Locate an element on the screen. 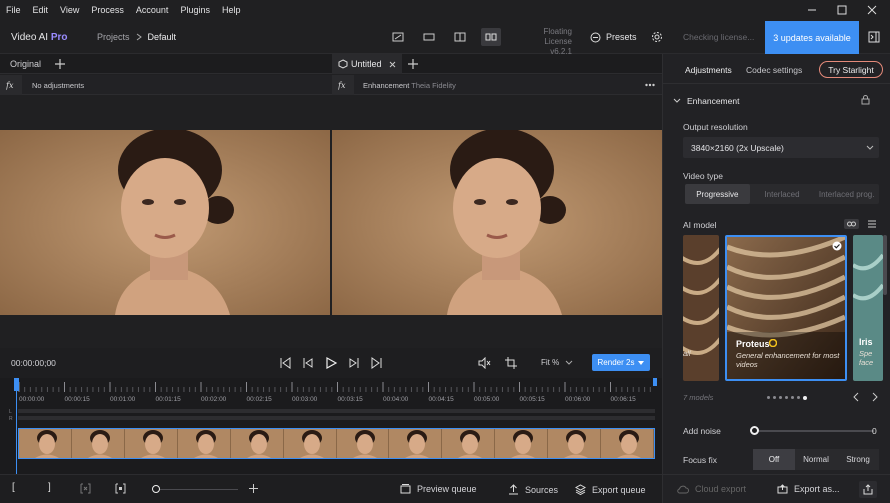 Image resolution: width=890 pixels, height=503 pixels. menu-account: Account is located at coordinates (152, 10).